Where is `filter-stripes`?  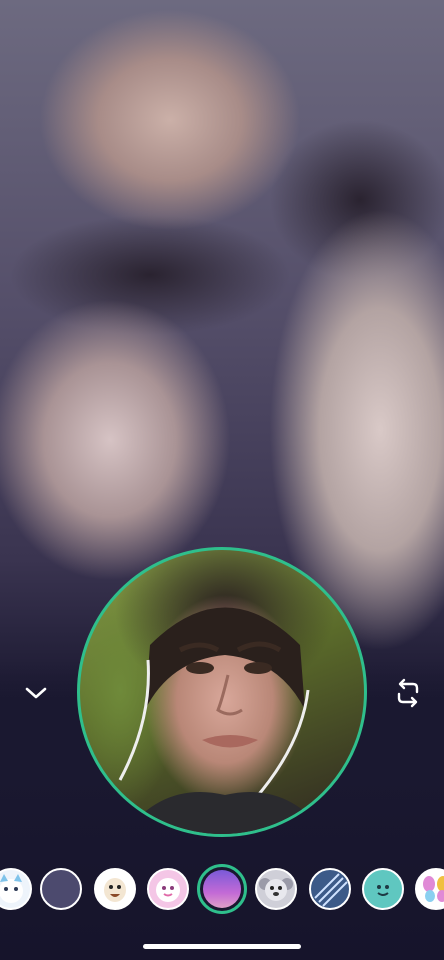
filter-stripes is located at coordinates (330, 889).